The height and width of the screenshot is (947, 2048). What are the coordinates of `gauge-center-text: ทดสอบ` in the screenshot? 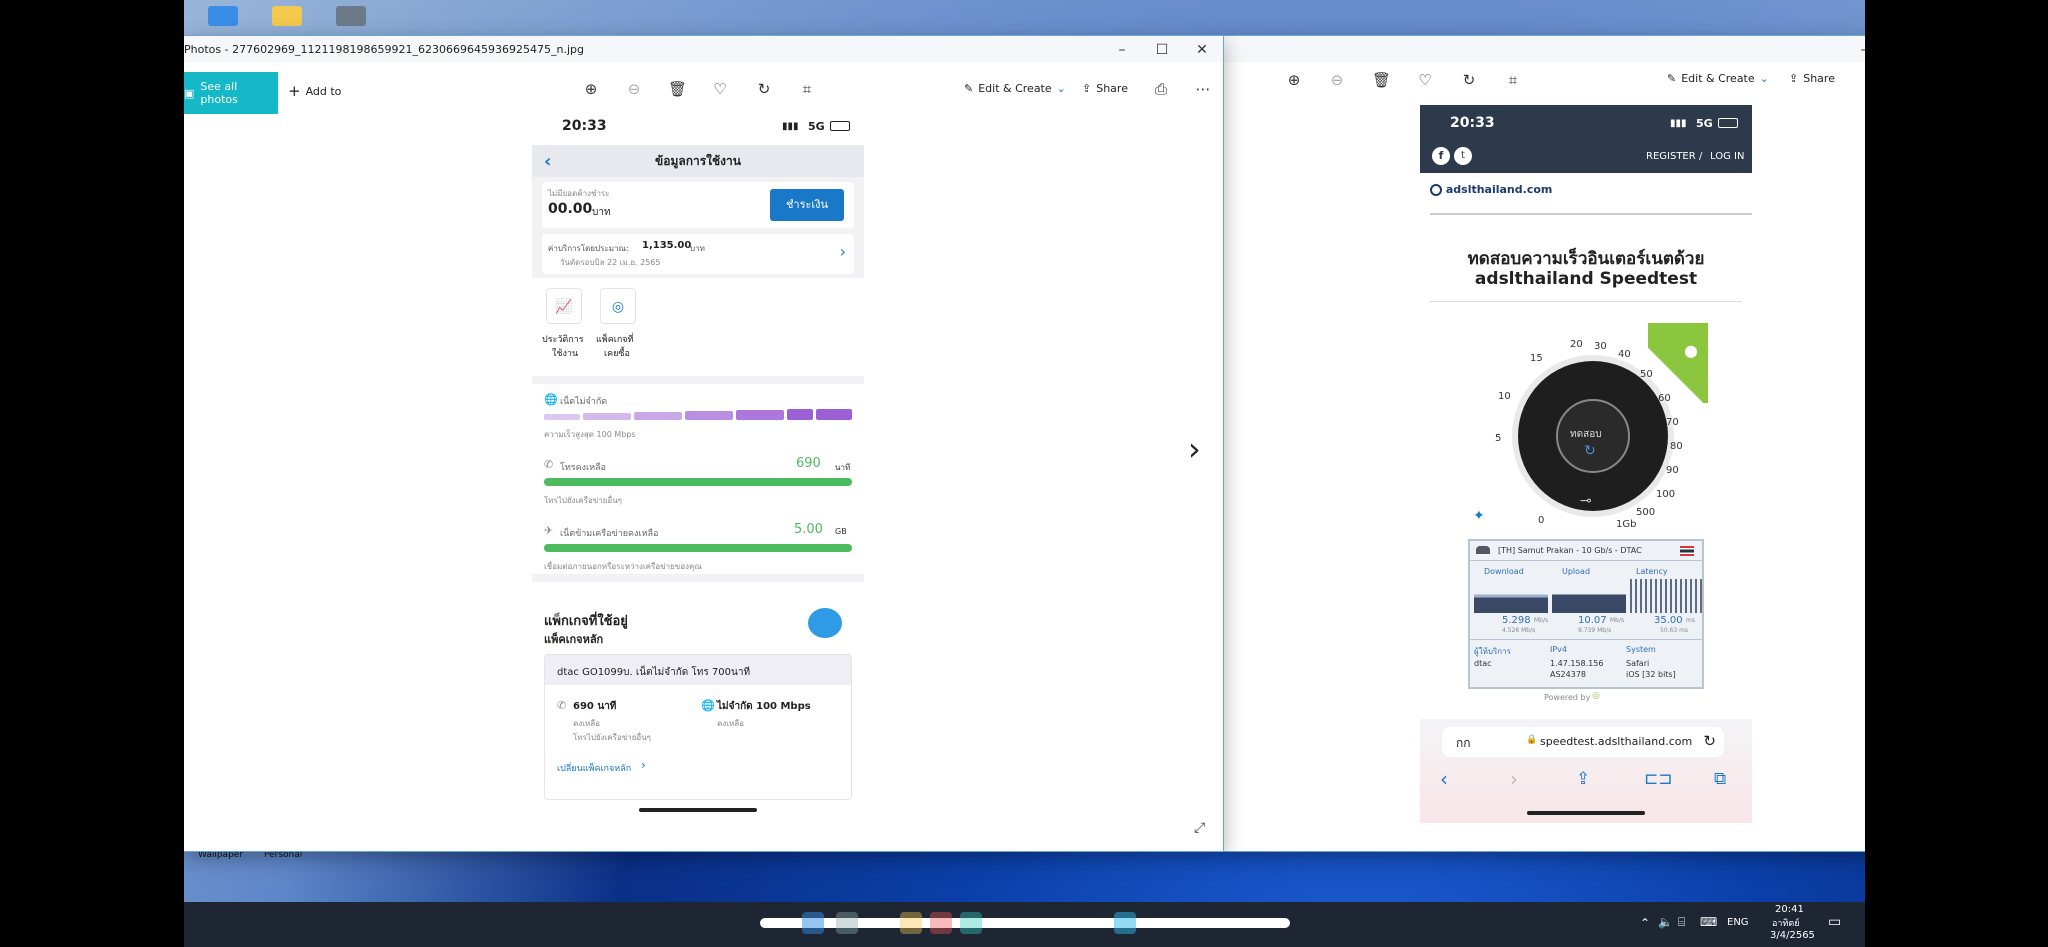 It's located at (1586, 434).